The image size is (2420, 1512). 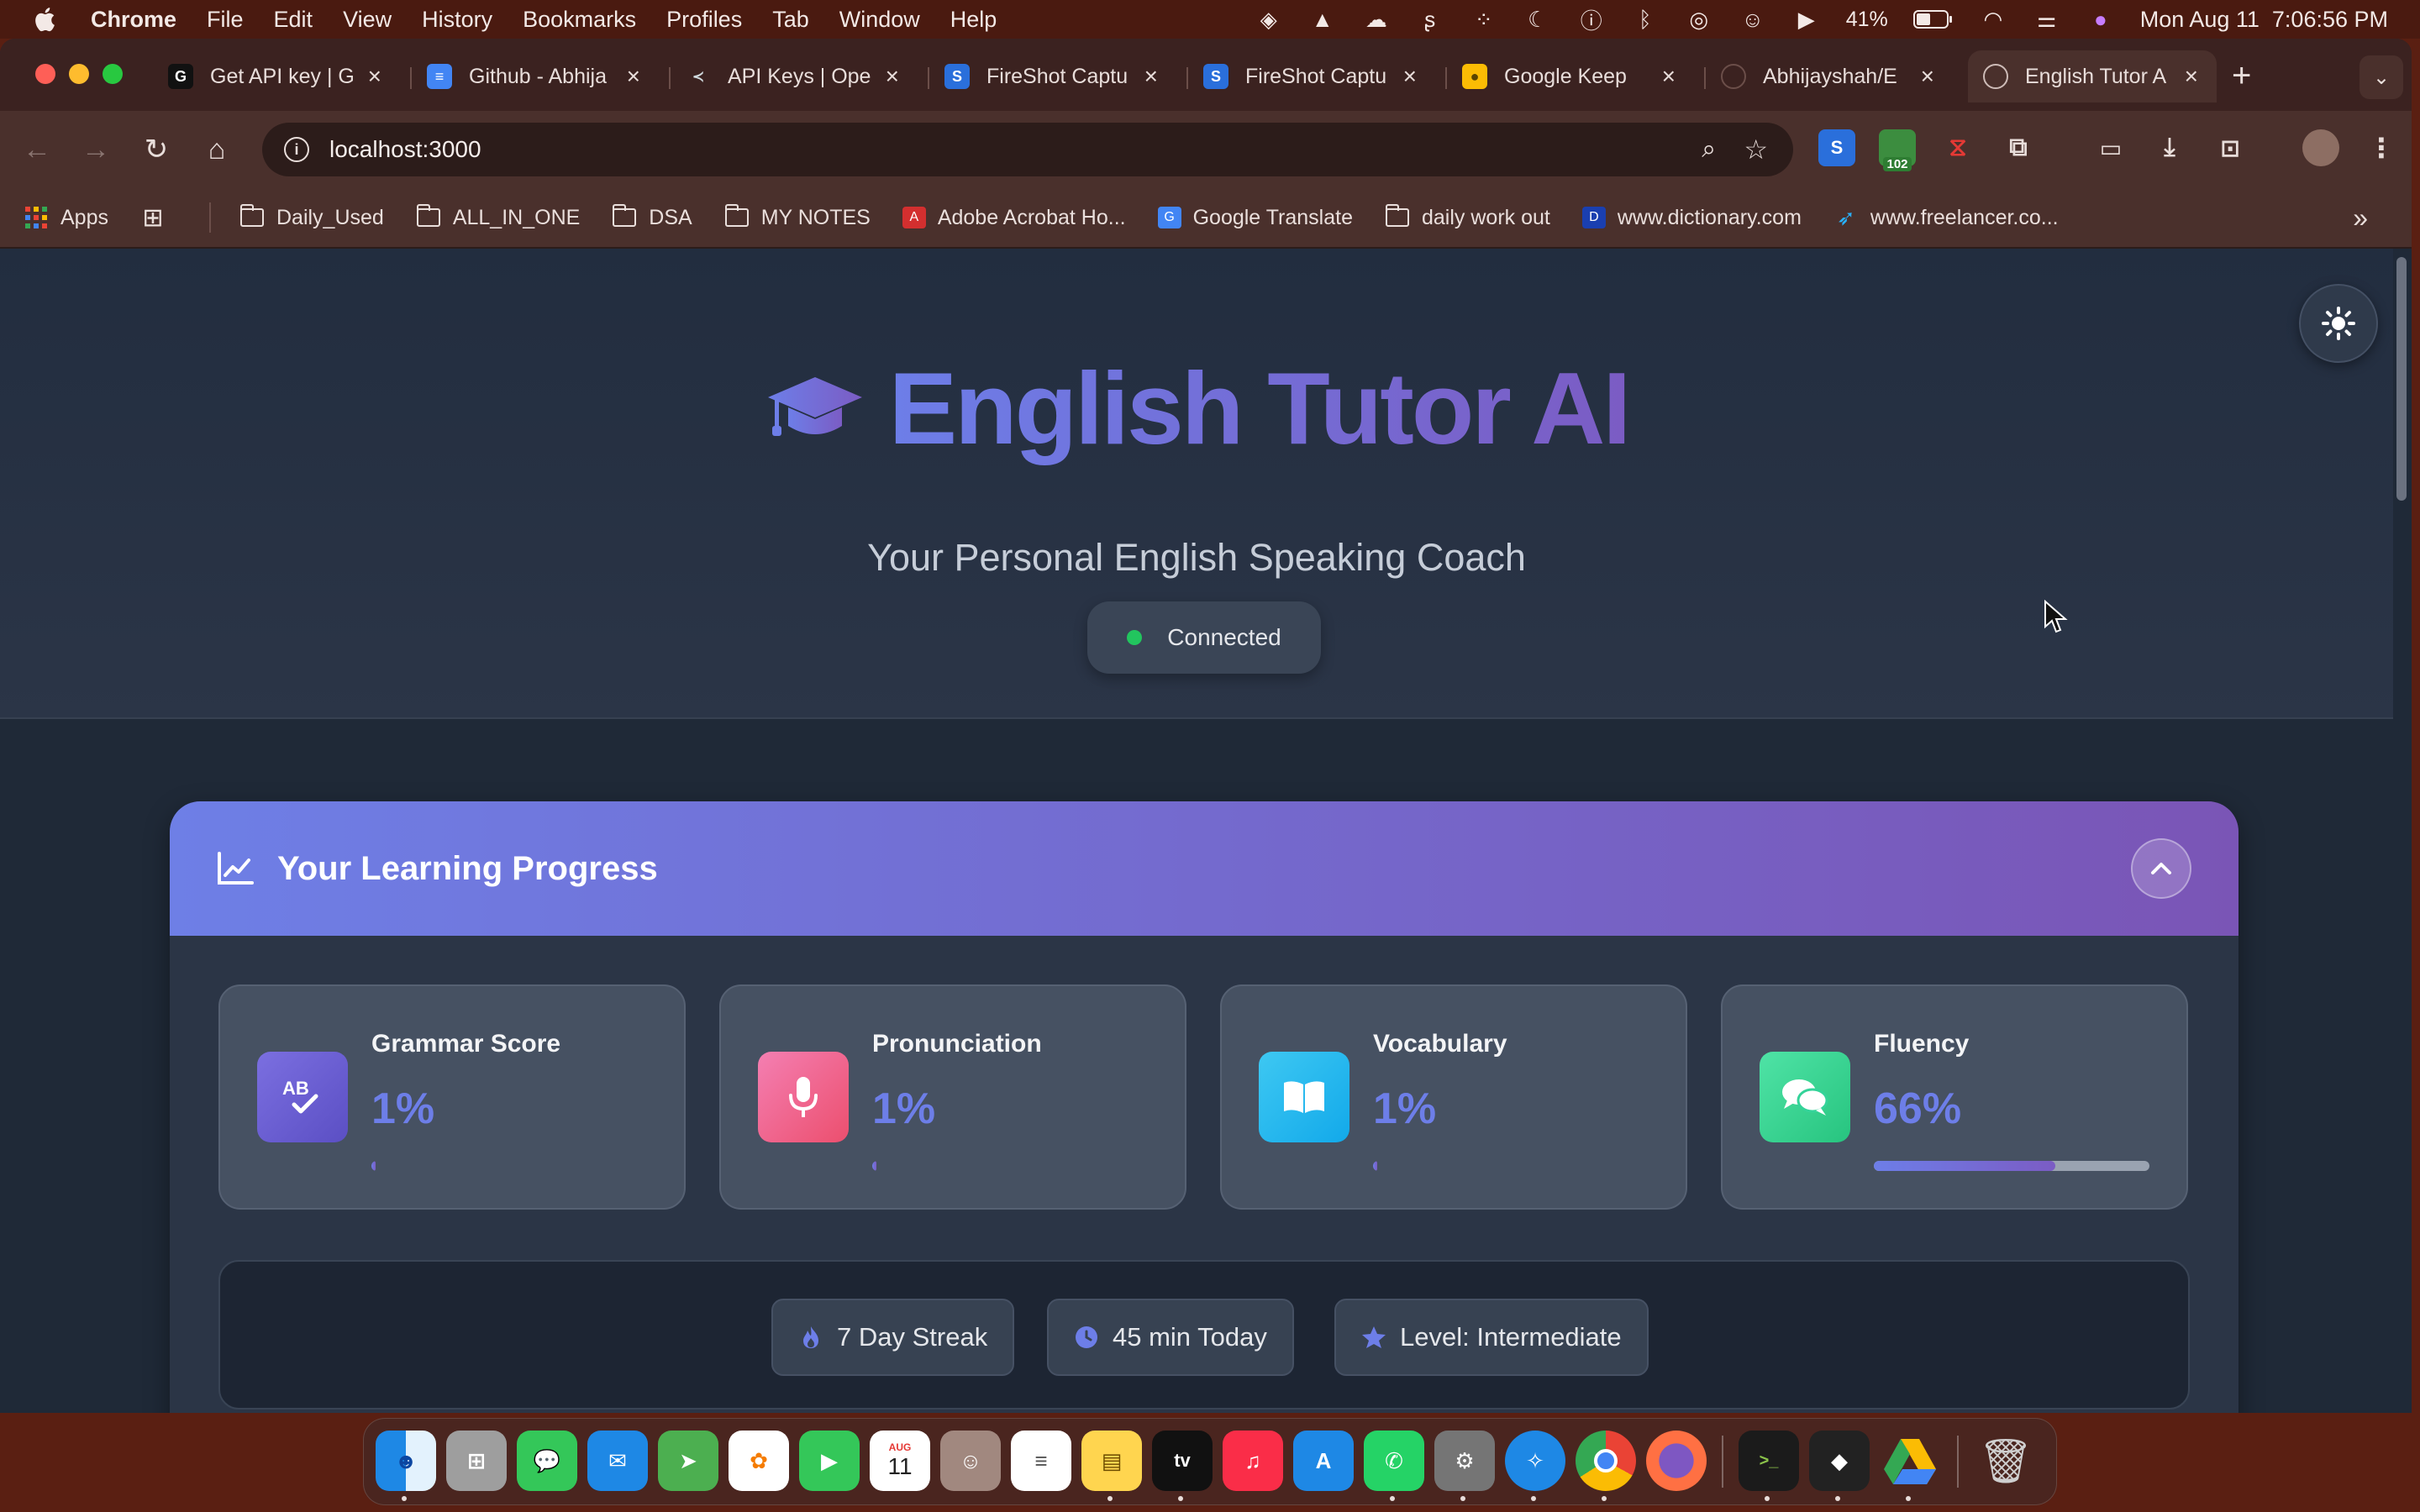 What do you see at coordinates (1537, 19) in the screenshot?
I see `moon-icon: ☾` at bounding box center [1537, 19].